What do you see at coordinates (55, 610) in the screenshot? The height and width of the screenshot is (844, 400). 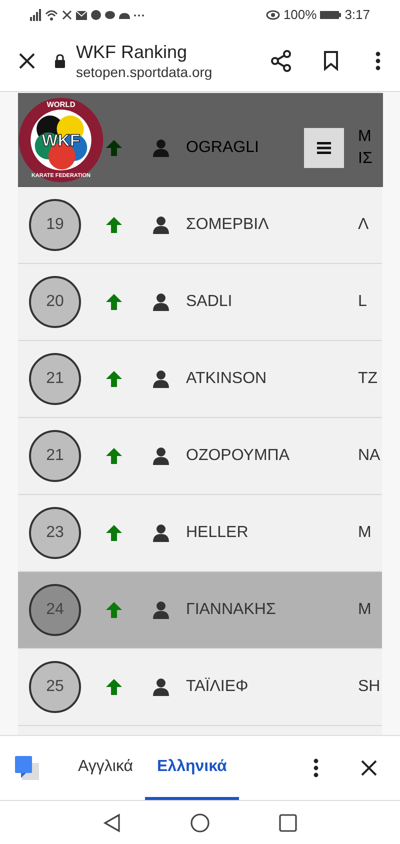 I see `rank-badge: 24` at bounding box center [55, 610].